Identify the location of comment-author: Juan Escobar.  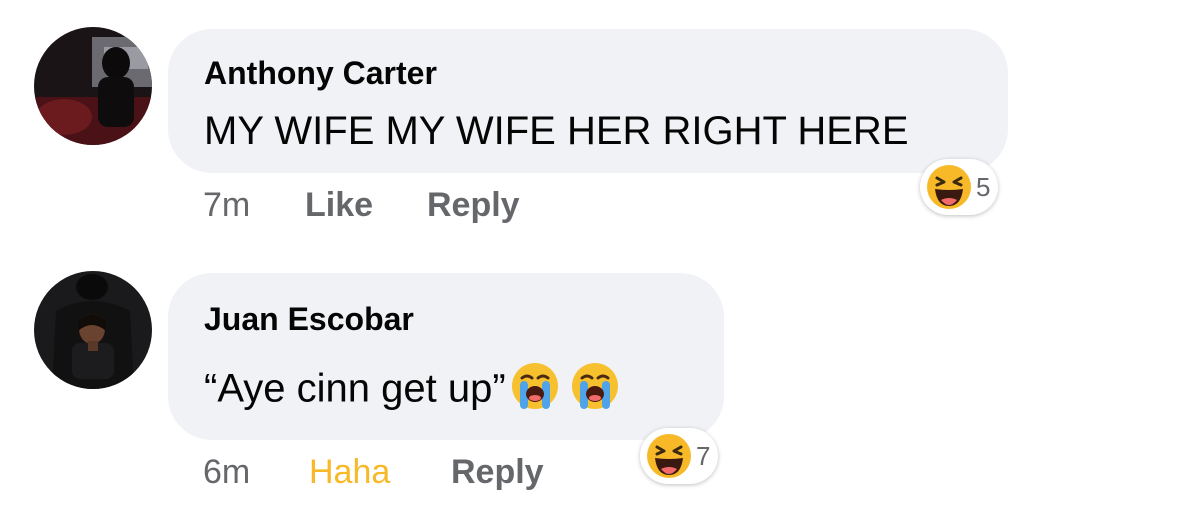
(309, 319).